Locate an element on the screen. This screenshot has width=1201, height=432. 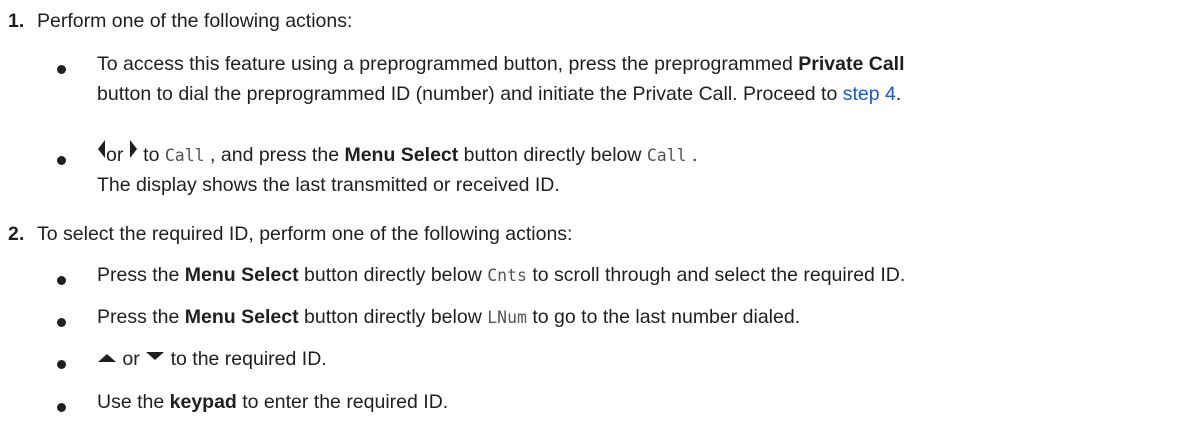
down-arrow-icon is located at coordinates (155, 357).